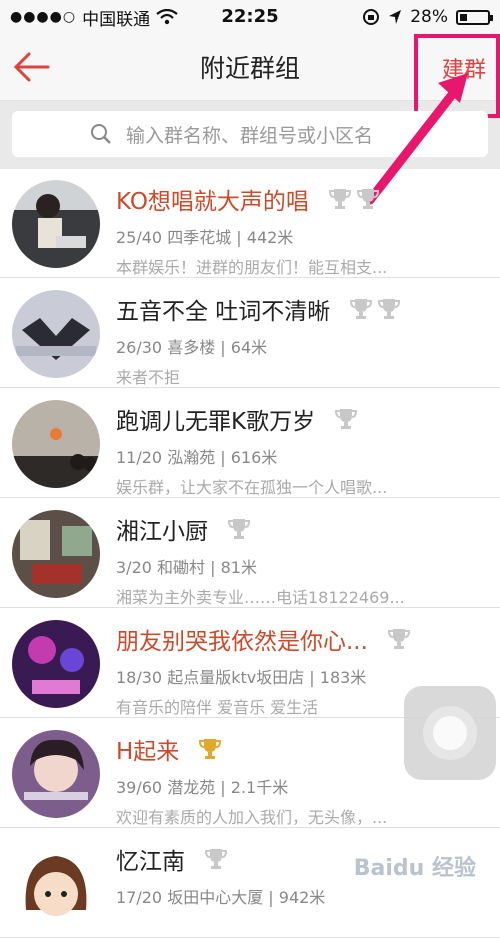  Describe the element at coordinates (457, 76) in the screenshot. I see `highlight-annotation-box` at that location.